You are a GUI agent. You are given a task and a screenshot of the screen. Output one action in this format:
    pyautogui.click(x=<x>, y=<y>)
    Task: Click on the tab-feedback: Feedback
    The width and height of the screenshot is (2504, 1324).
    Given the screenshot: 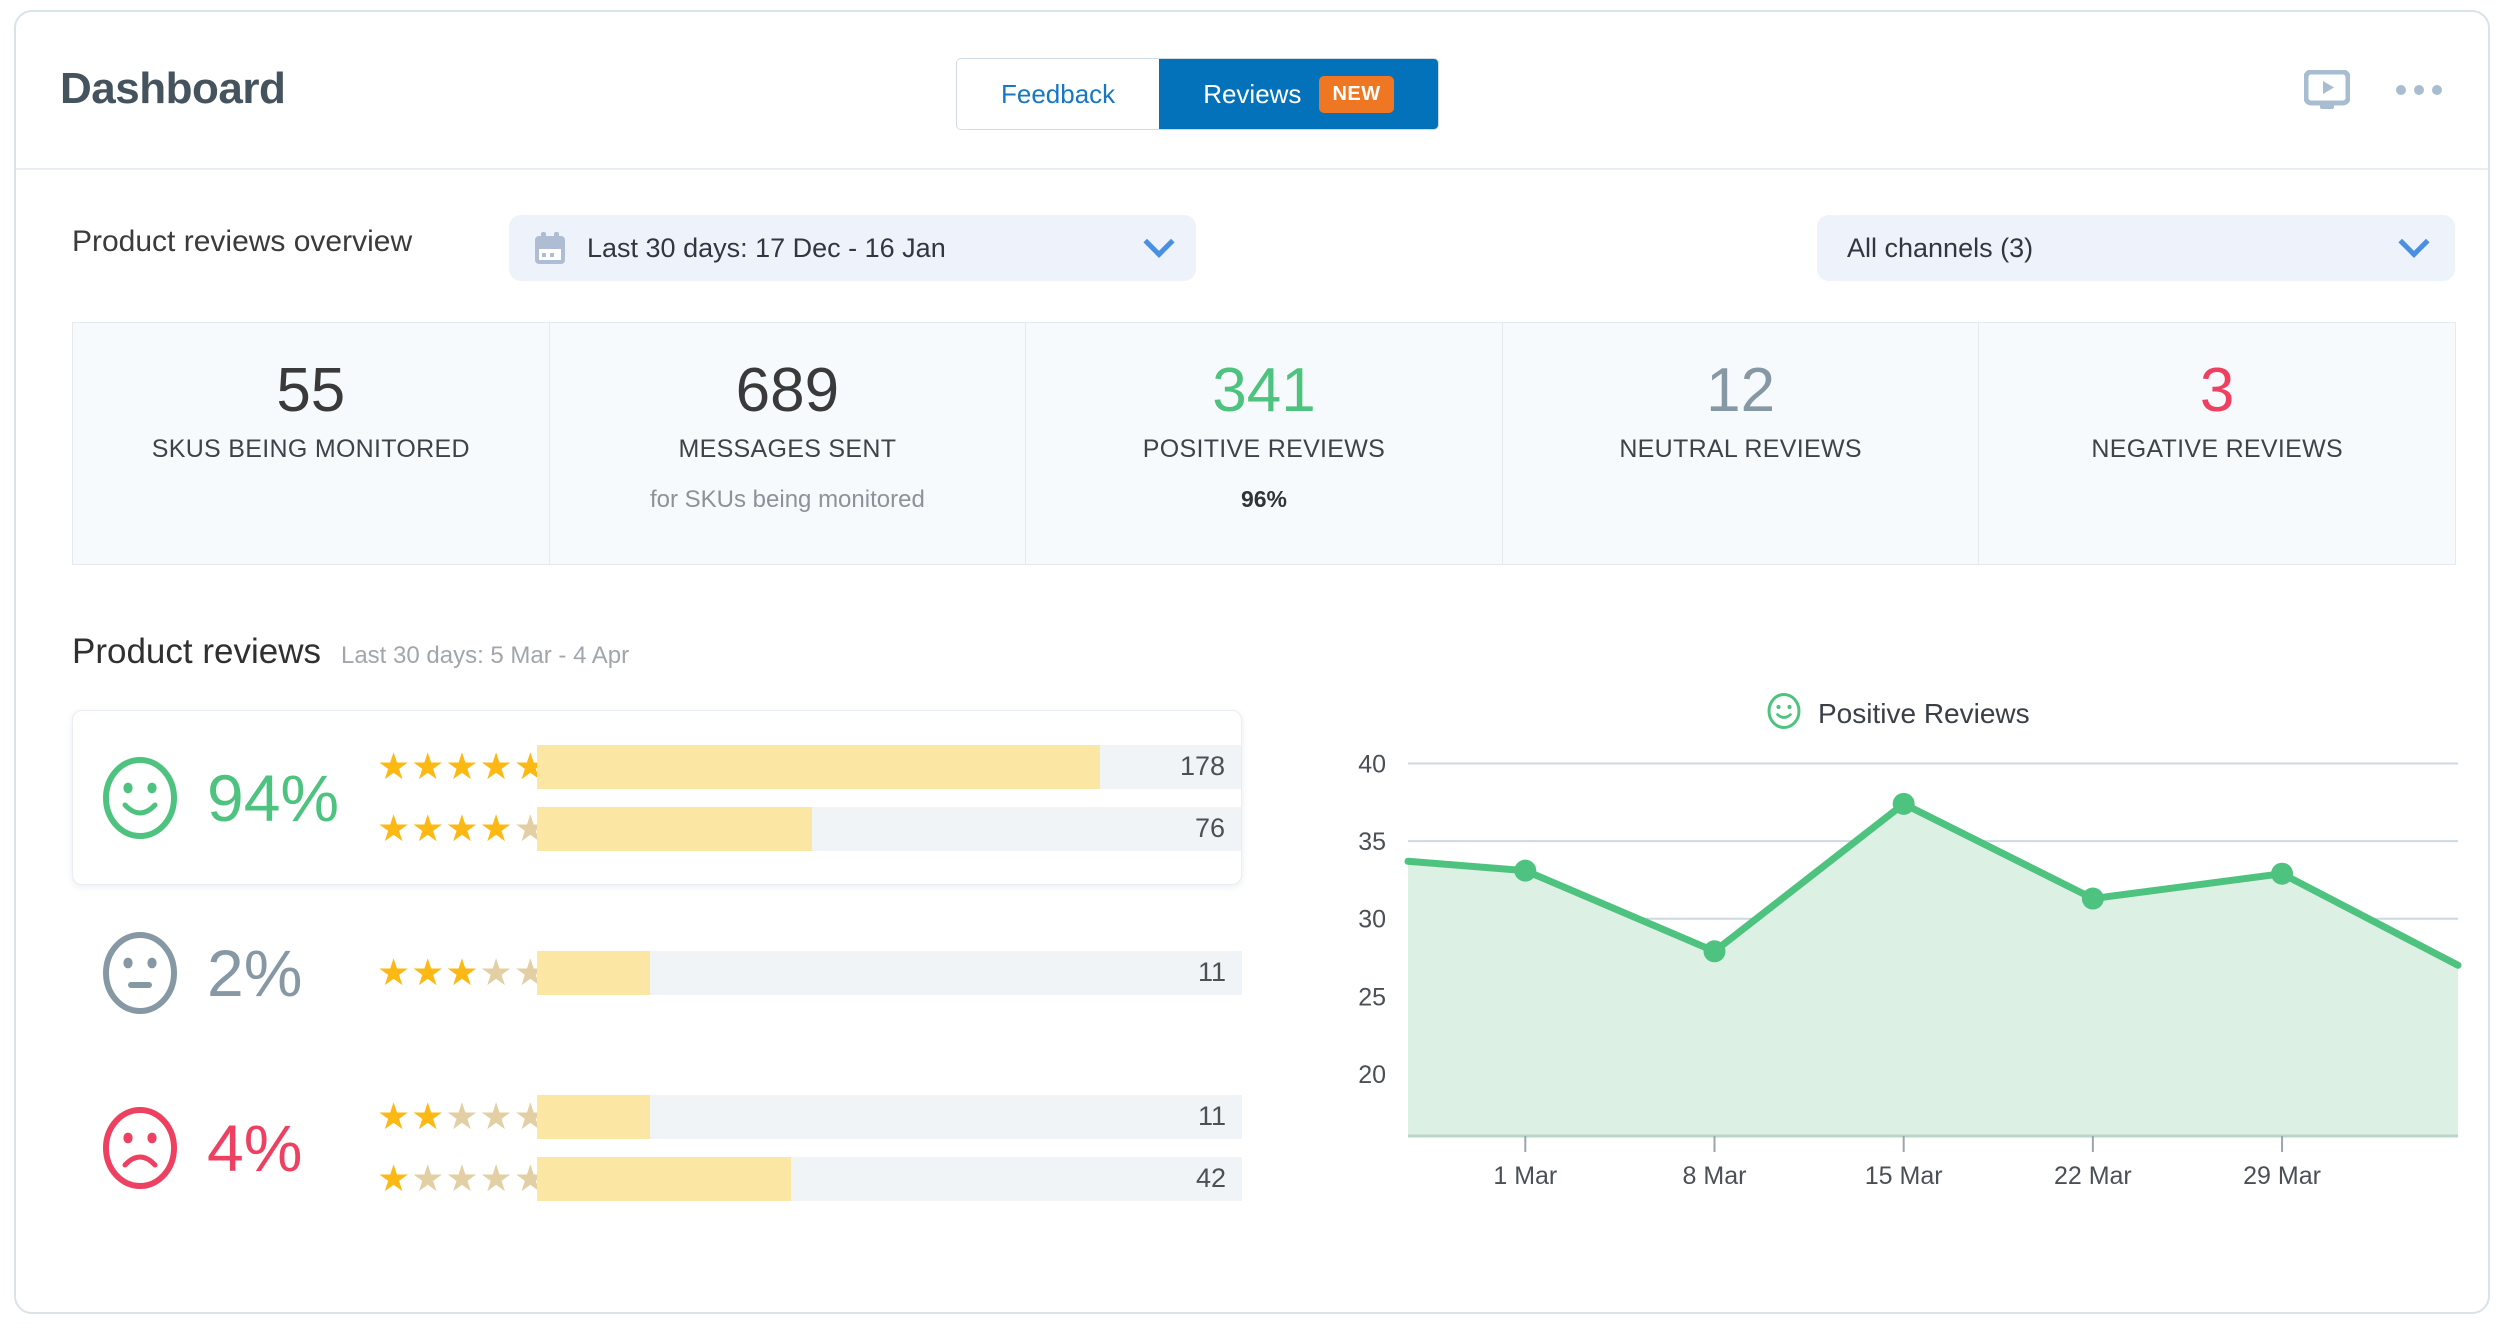 What is the action you would take?
    pyautogui.click(x=1058, y=94)
    